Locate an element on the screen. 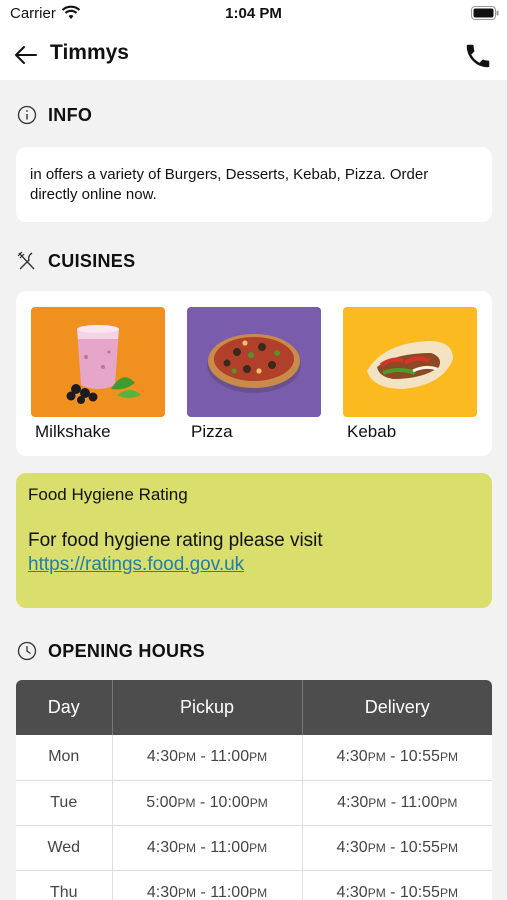 The height and width of the screenshot is (900, 507). milkshake-image is located at coordinates (98, 362).